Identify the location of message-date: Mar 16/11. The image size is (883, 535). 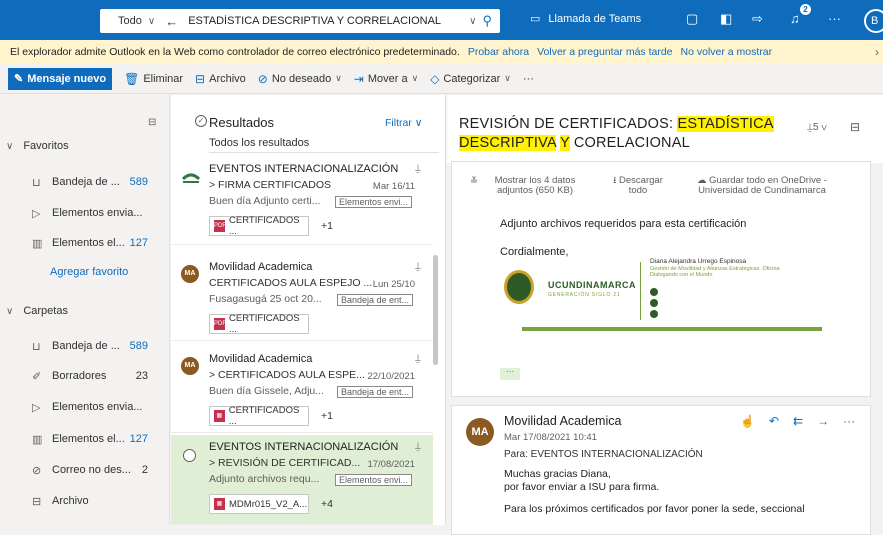
(393, 186).